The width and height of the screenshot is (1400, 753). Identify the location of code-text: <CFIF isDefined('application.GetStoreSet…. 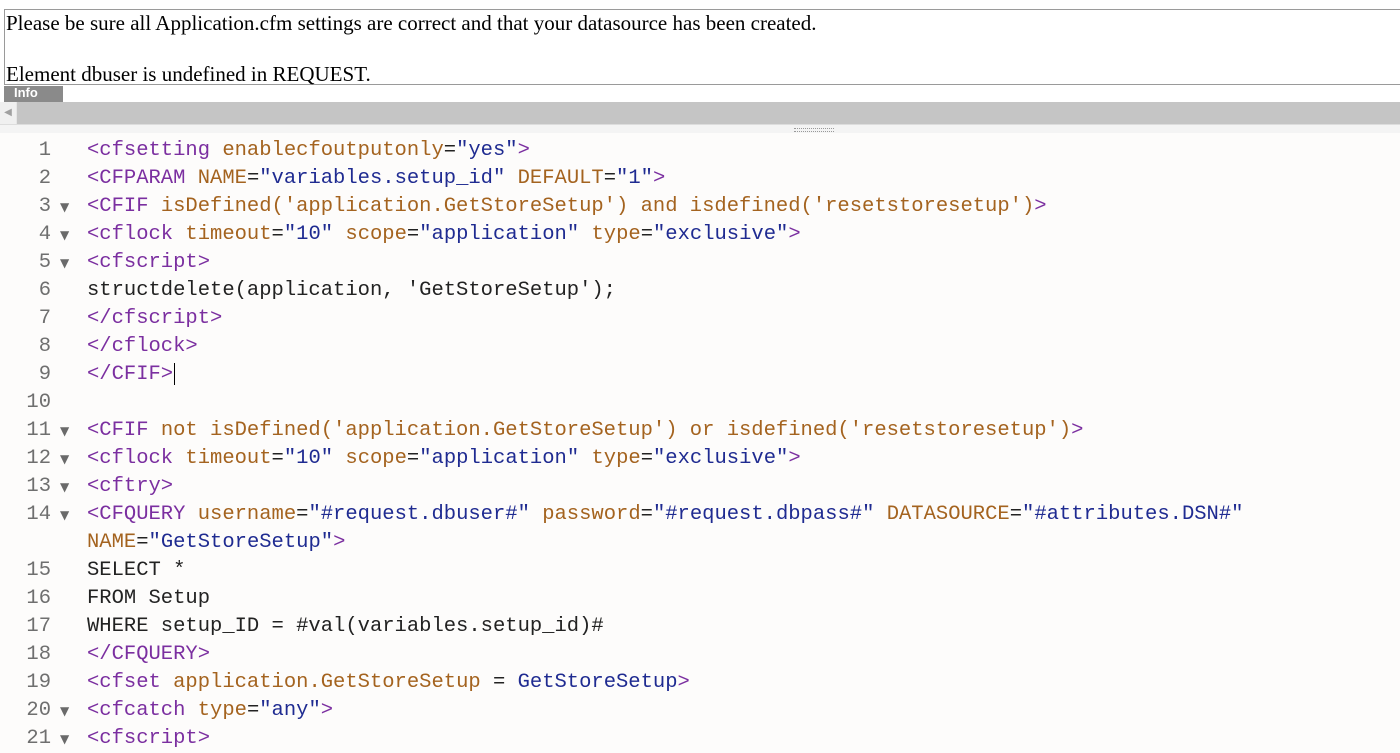
(567, 207).